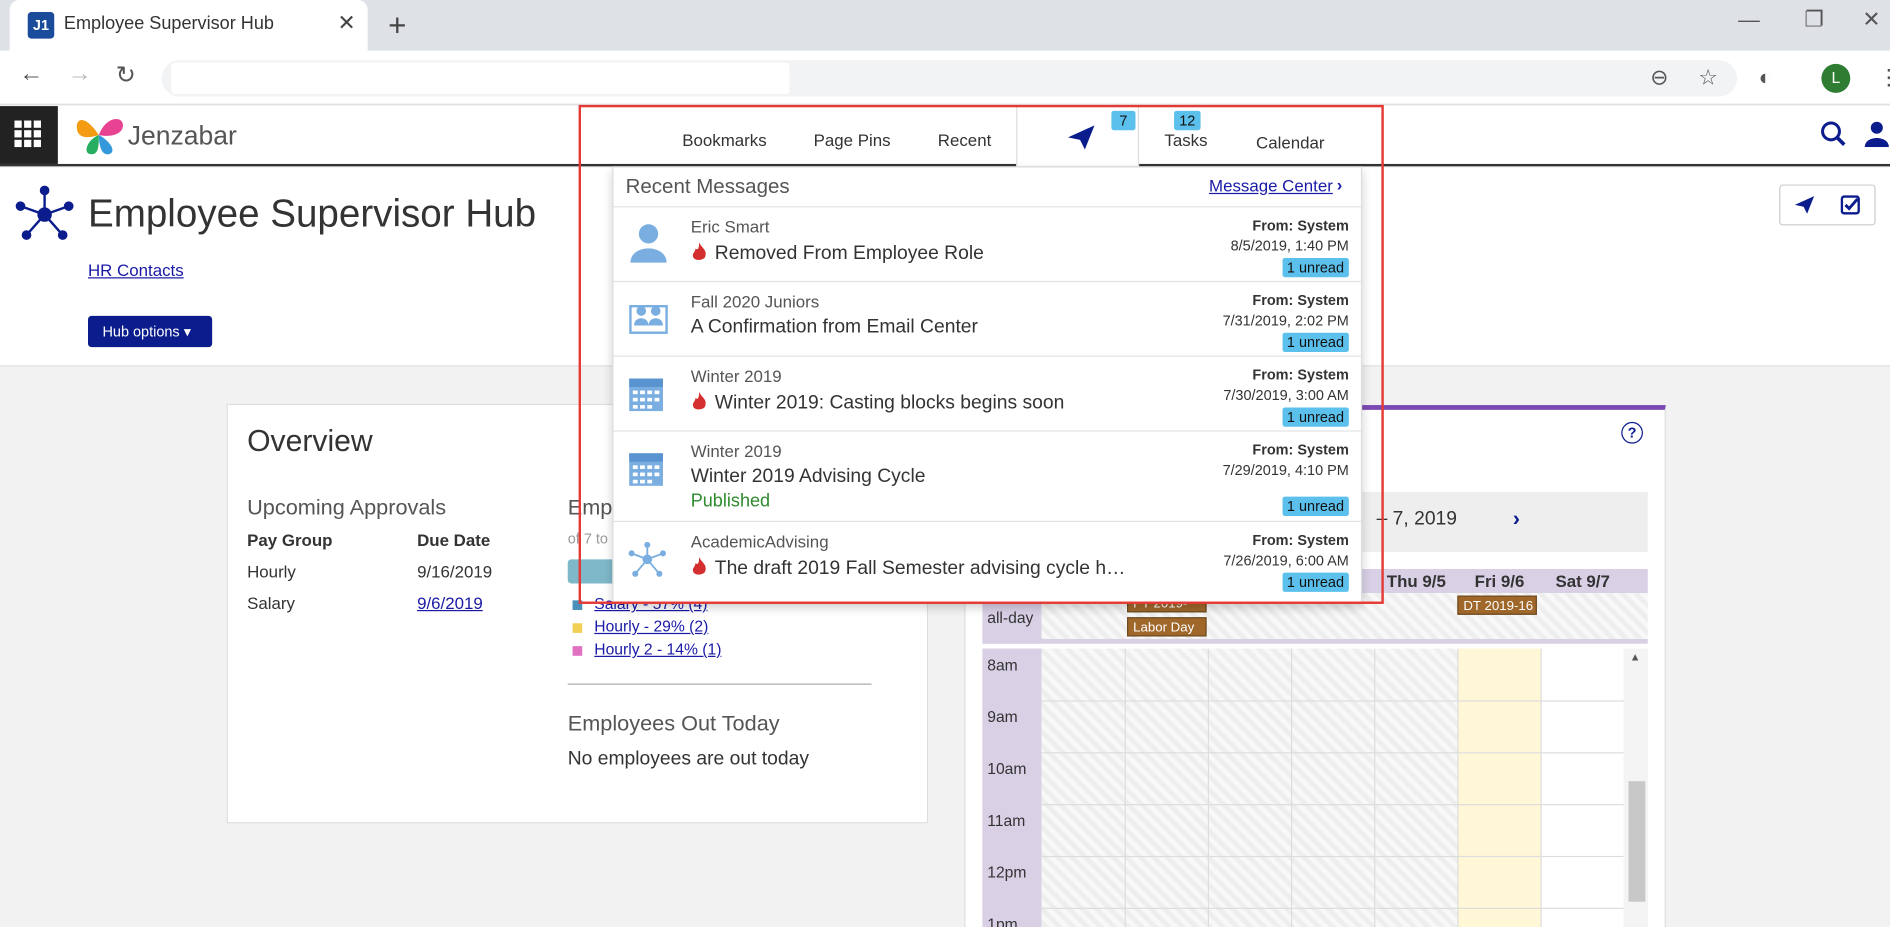 Image resolution: width=1890 pixels, height=927 pixels. Describe the element at coordinates (1499, 787) in the screenshot. I see `today-column` at that location.